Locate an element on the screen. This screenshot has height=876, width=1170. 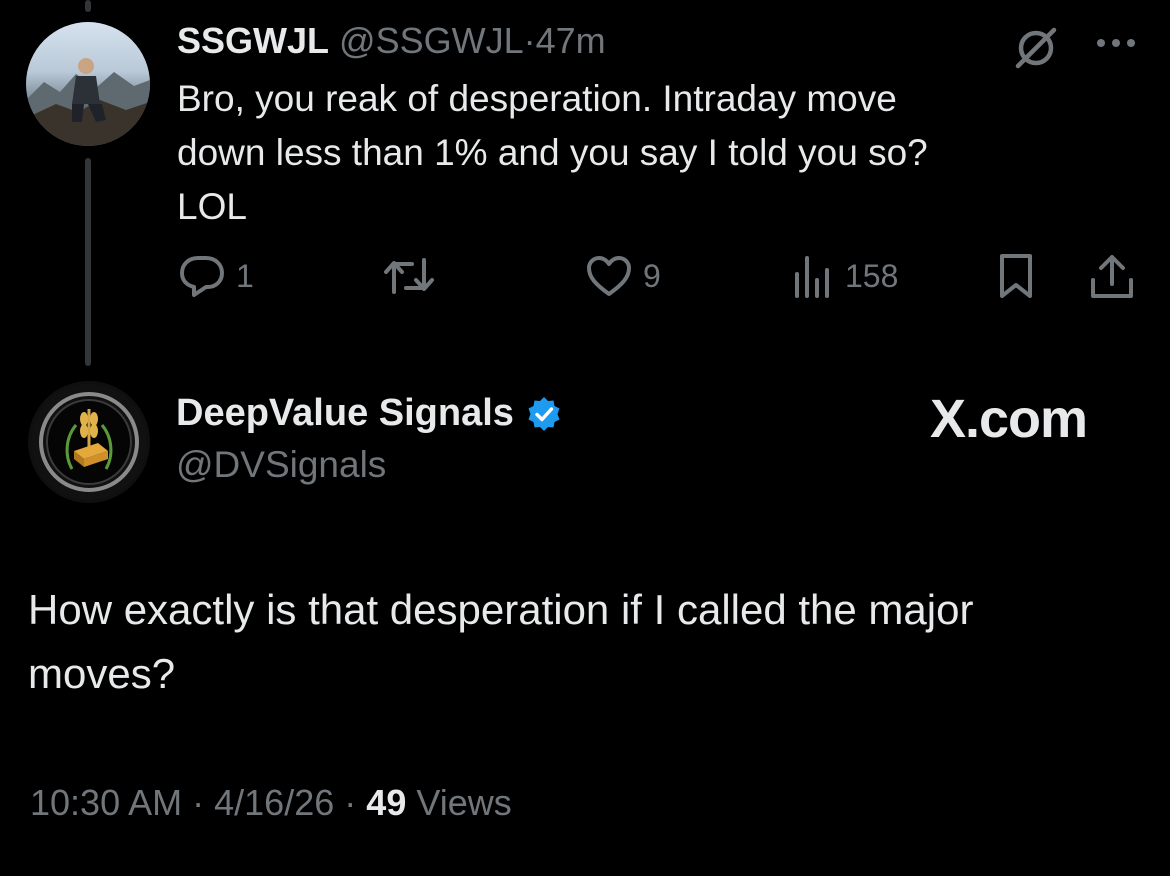
like-icon is located at coordinates (609, 276).